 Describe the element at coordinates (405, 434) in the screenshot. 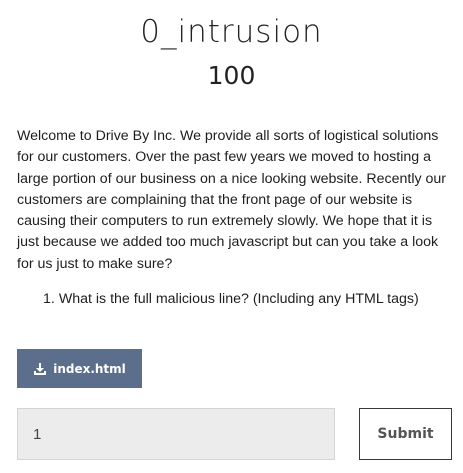

I see `submit-button: Submit` at that location.